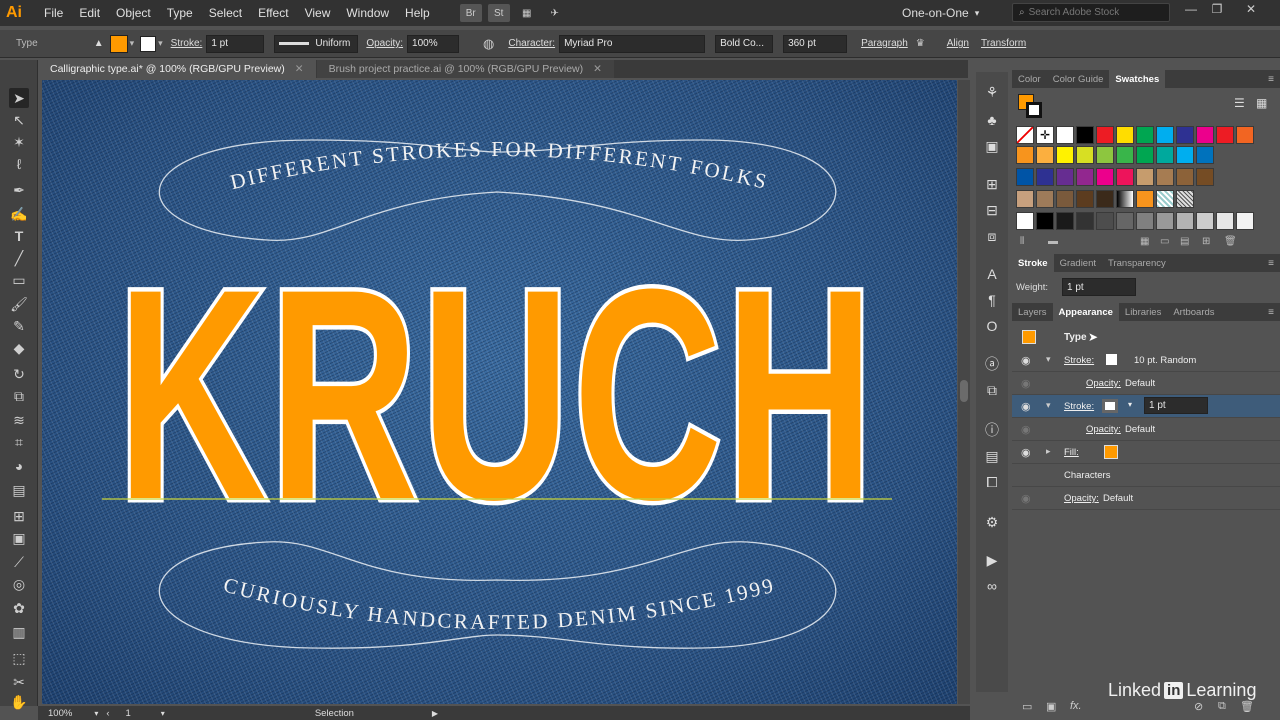  What do you see at coordinates (367, 13) in the screenshot?
I see `menu-window: Window` at bounding box center [367, 13].